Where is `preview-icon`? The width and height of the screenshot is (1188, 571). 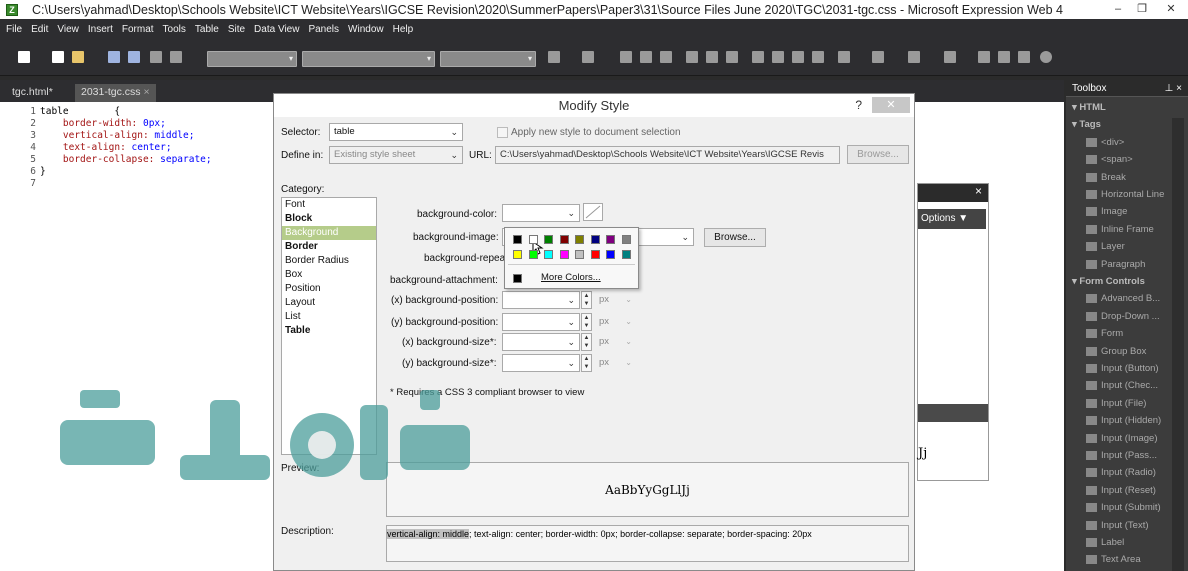
preview-icon is located at coordinates (176, 57).